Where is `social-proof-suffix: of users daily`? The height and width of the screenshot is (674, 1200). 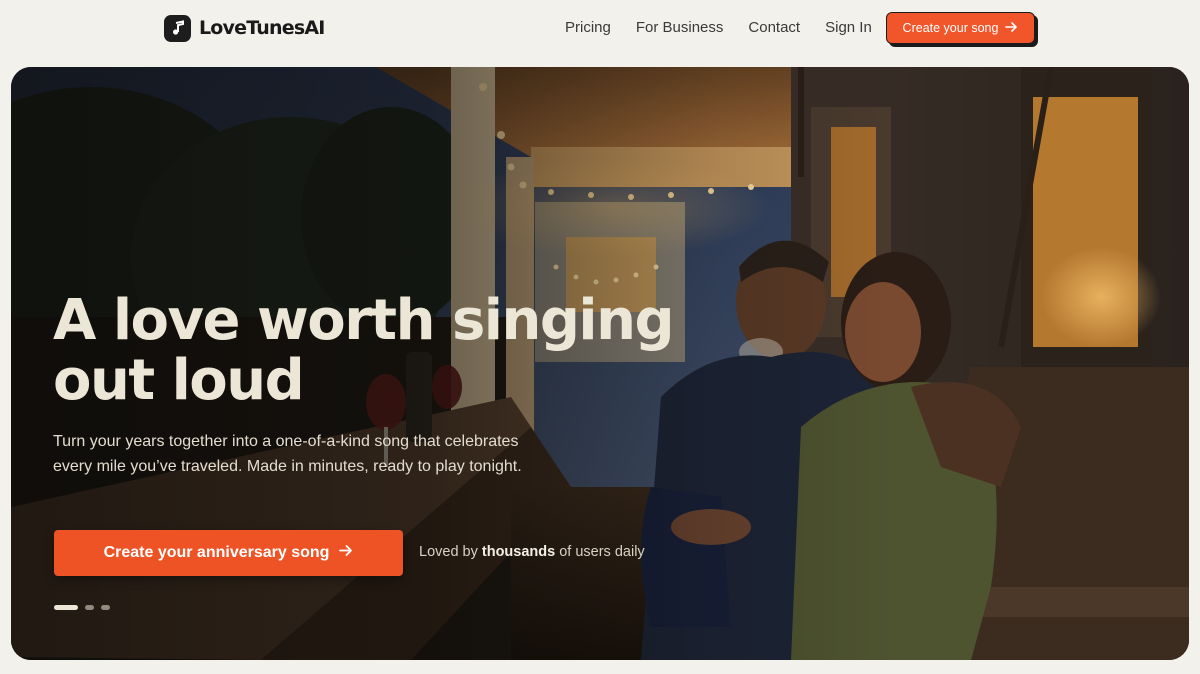
social-proof-suffix: of users daily is located at coordinates (600, 552).